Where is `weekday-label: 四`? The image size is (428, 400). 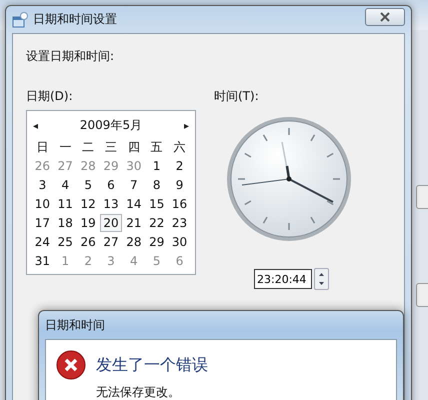 weekday-label: 四 is located at coordinates (133, 147).